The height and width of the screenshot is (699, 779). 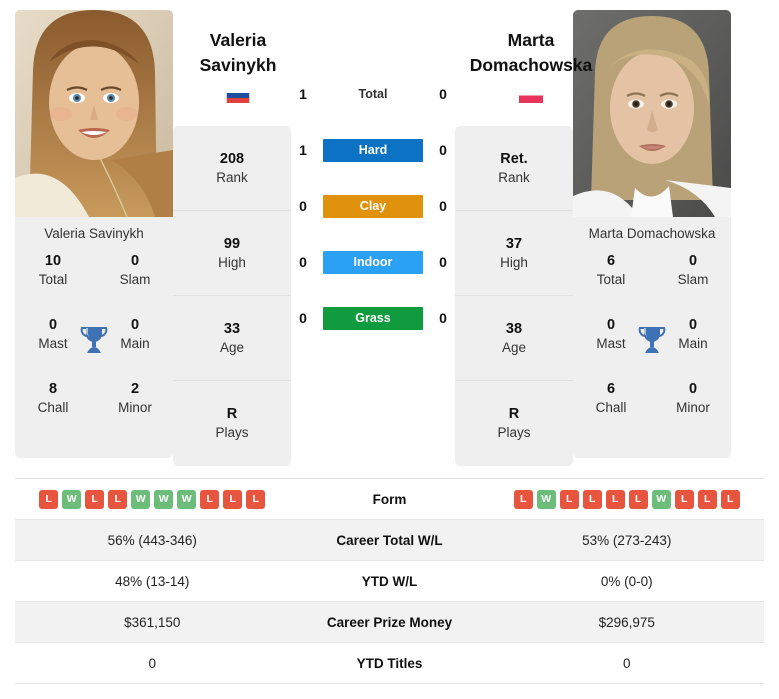 I want to click on left-player-header: Valeria Savinykh, so click(x=238, y=65).